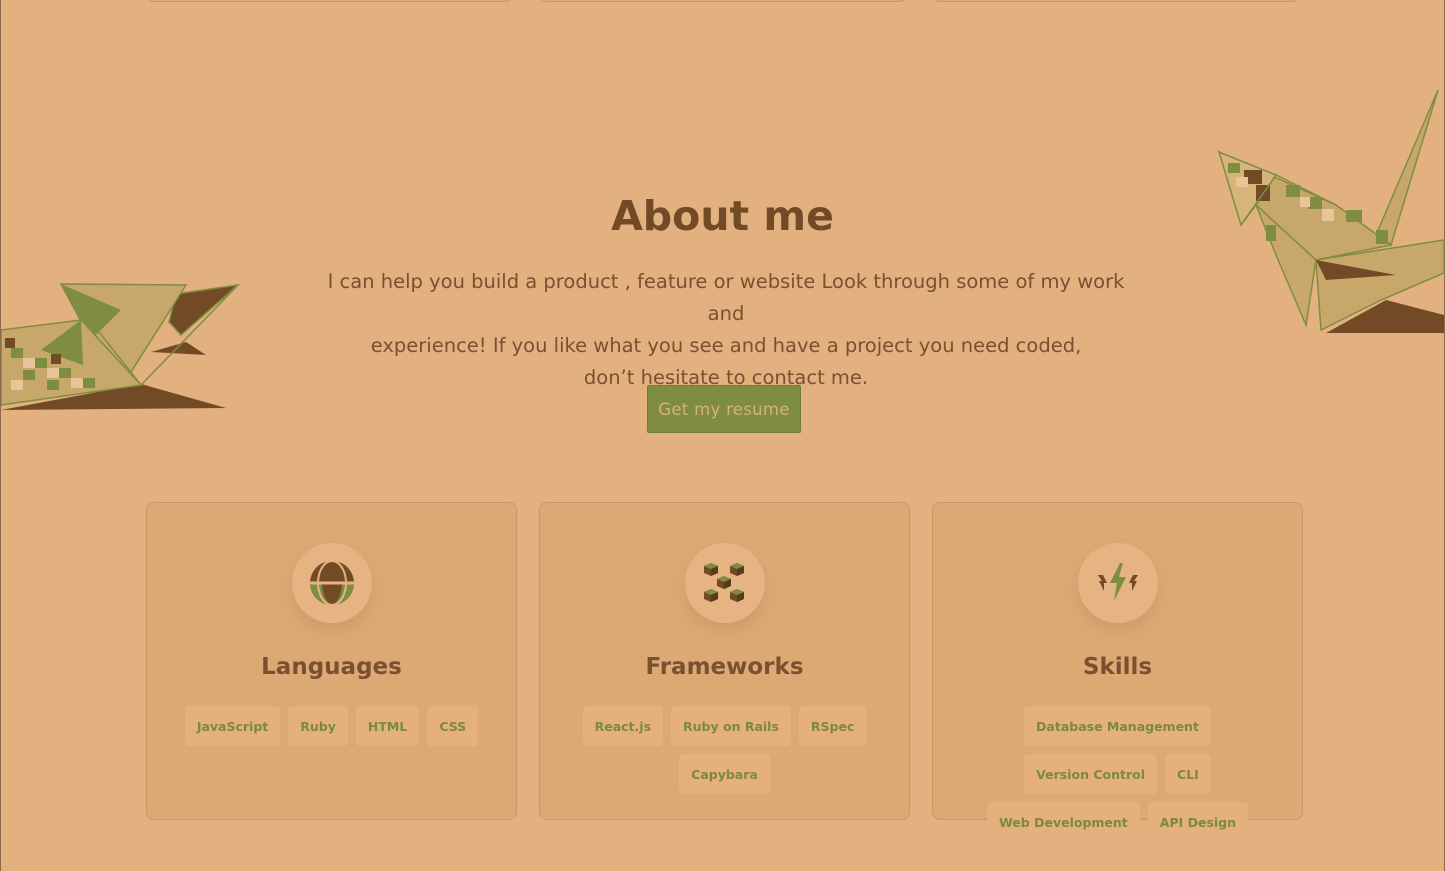  What do you see at coordinates (724, 774) in the screenshot?
I see `tag: Capybara` at bounding box center [724, 774].